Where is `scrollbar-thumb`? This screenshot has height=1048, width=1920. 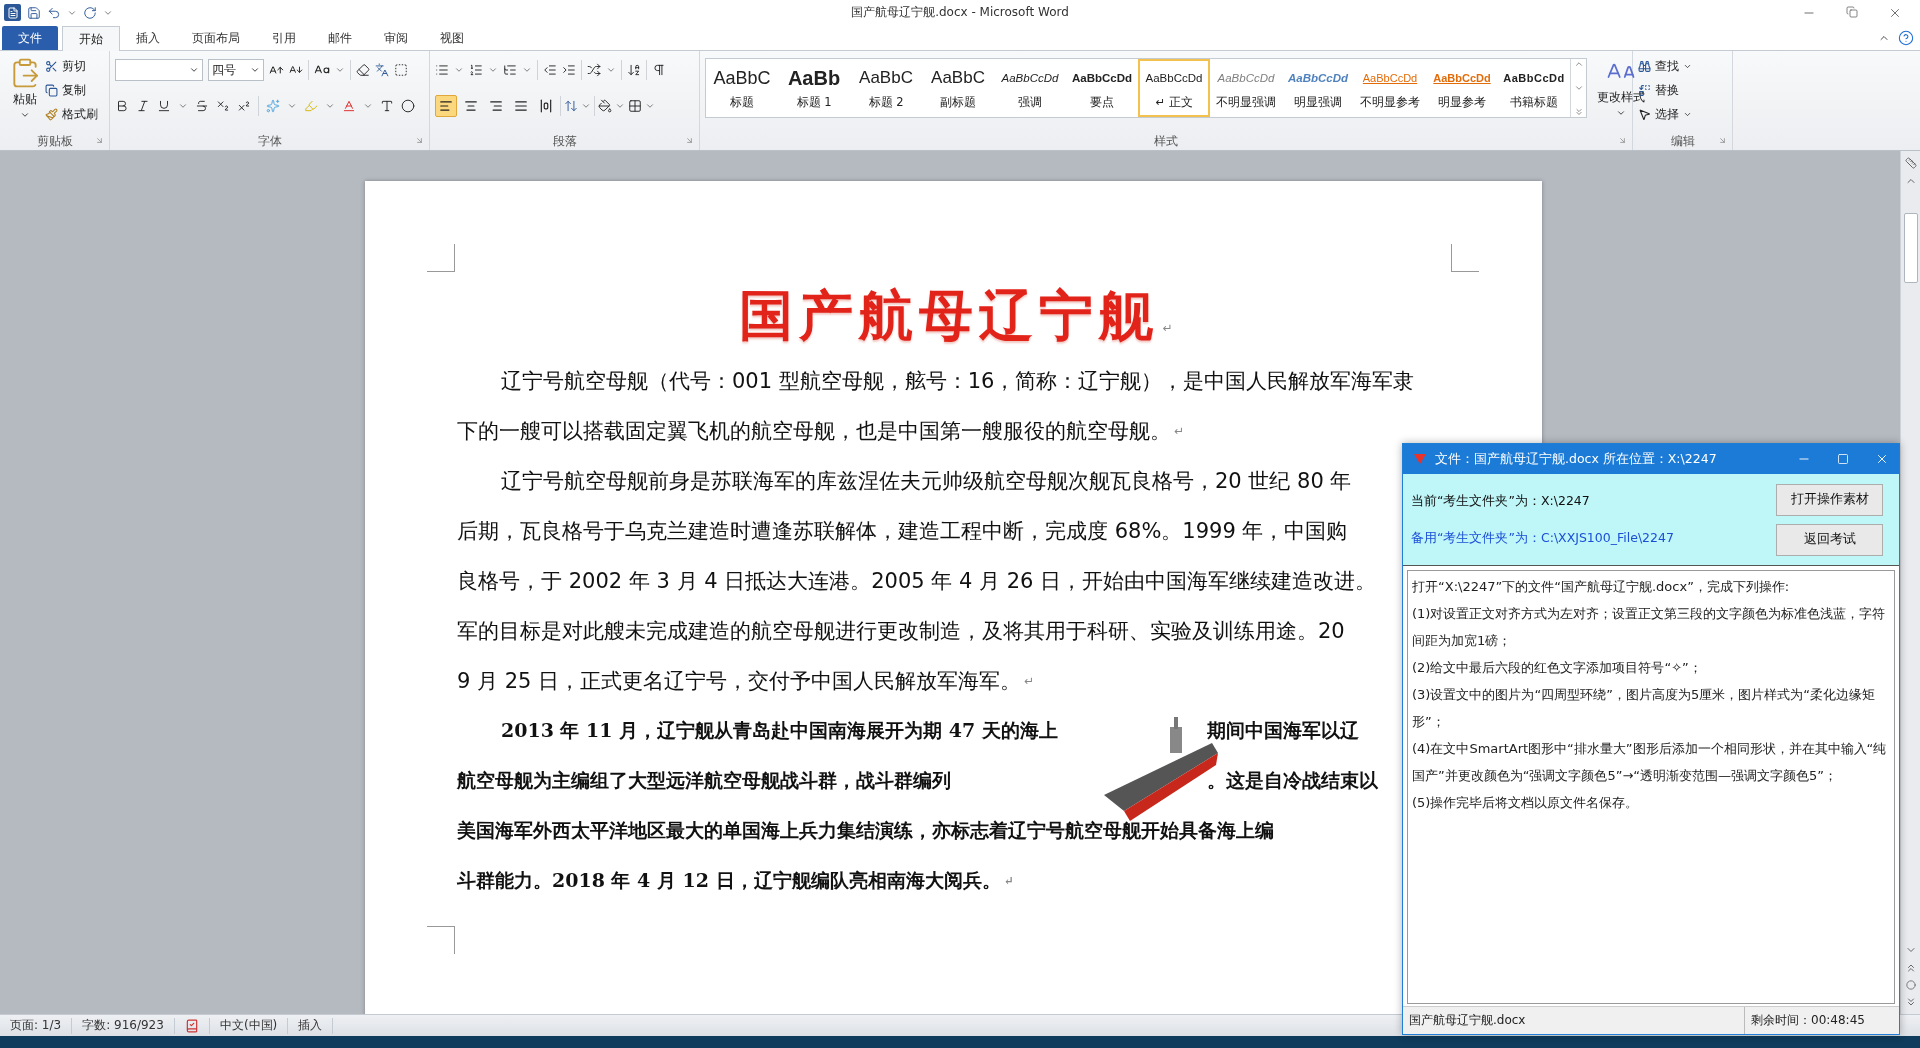
scrollbar-thumb is located at coordinates (1910, 248).